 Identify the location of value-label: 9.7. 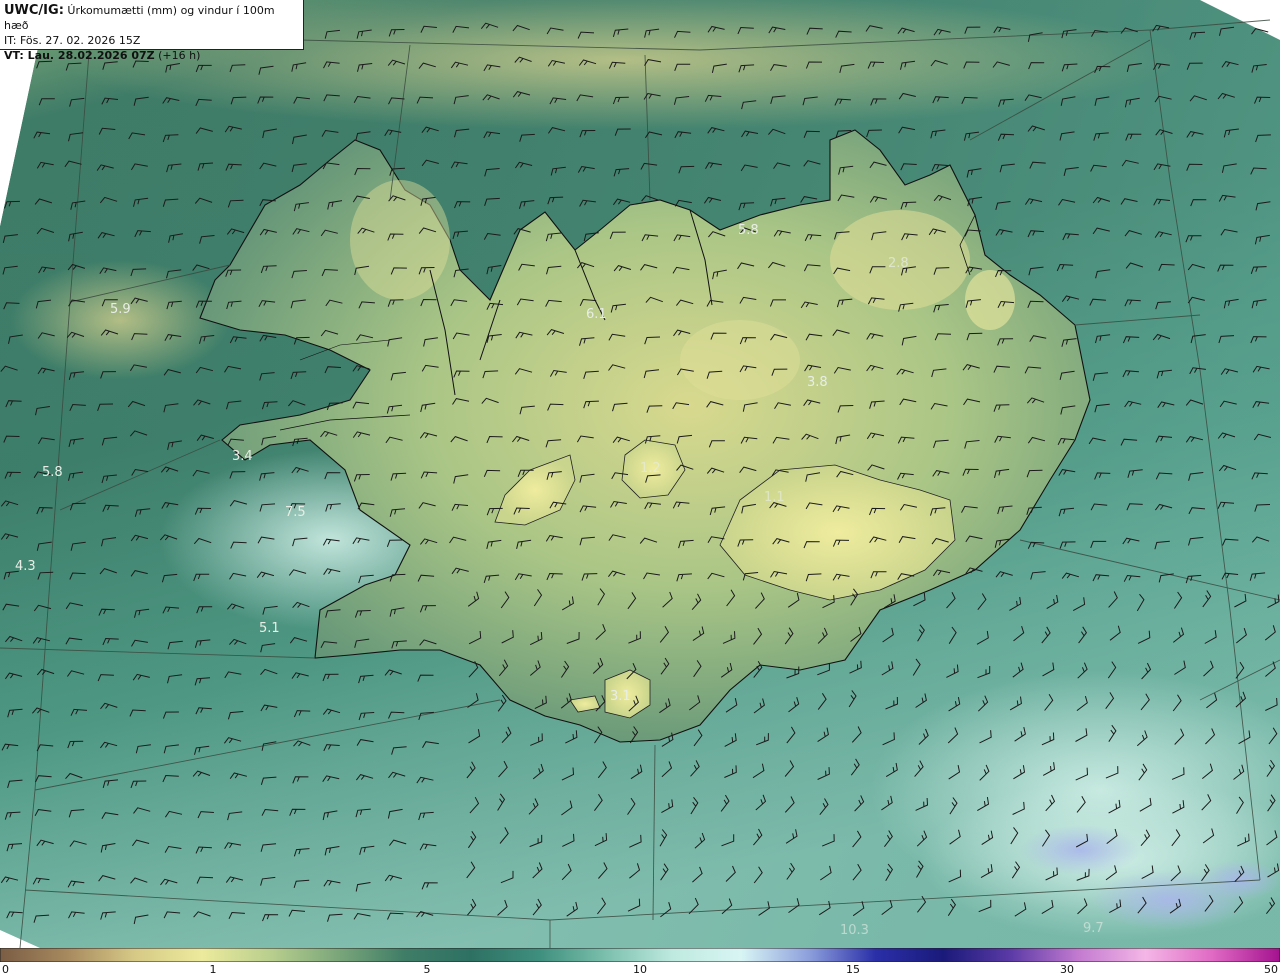
(1093, 928).